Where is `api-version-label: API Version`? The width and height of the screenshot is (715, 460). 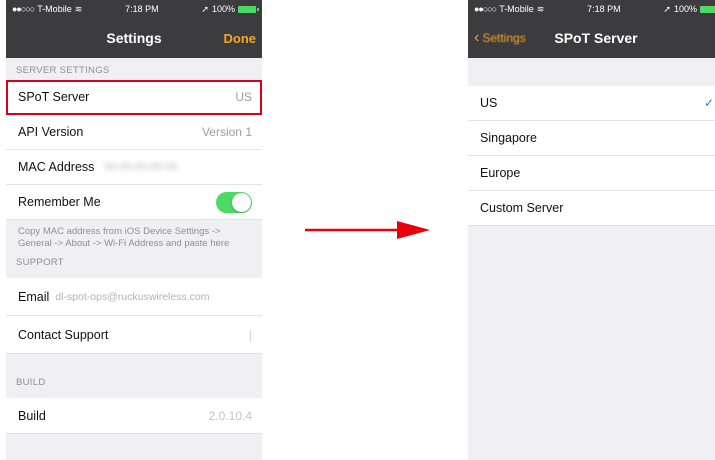
api-version-label: API Version is located at coordinates (51, 132).